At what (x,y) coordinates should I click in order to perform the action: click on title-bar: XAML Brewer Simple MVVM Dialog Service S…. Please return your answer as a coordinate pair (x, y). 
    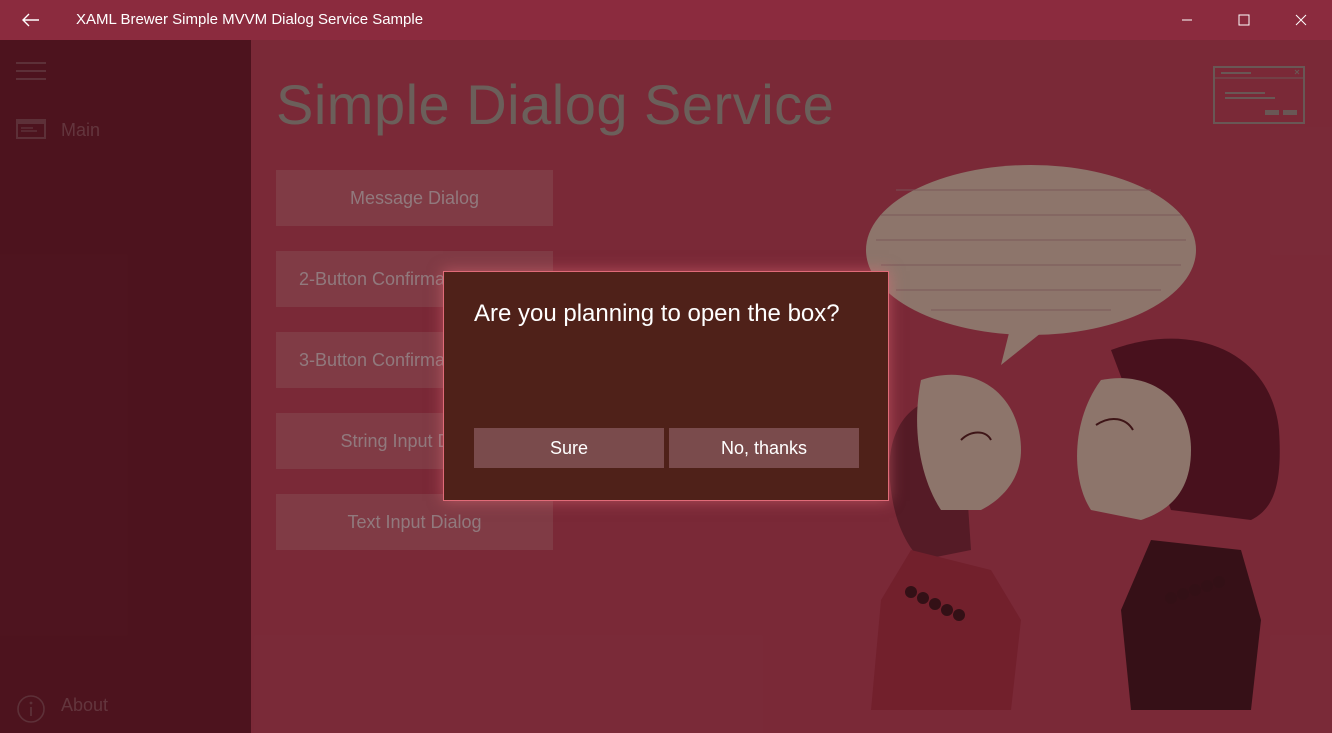
    Looking at the image, I should click on (666, 20).